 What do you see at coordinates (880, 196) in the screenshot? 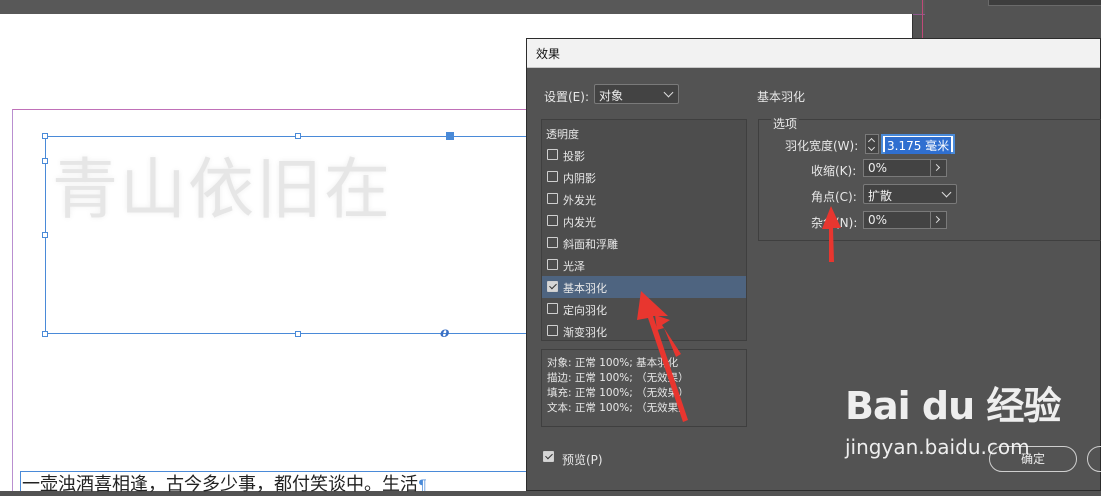
I see `corners-value: 扩散` at bounding box center [880, 196].